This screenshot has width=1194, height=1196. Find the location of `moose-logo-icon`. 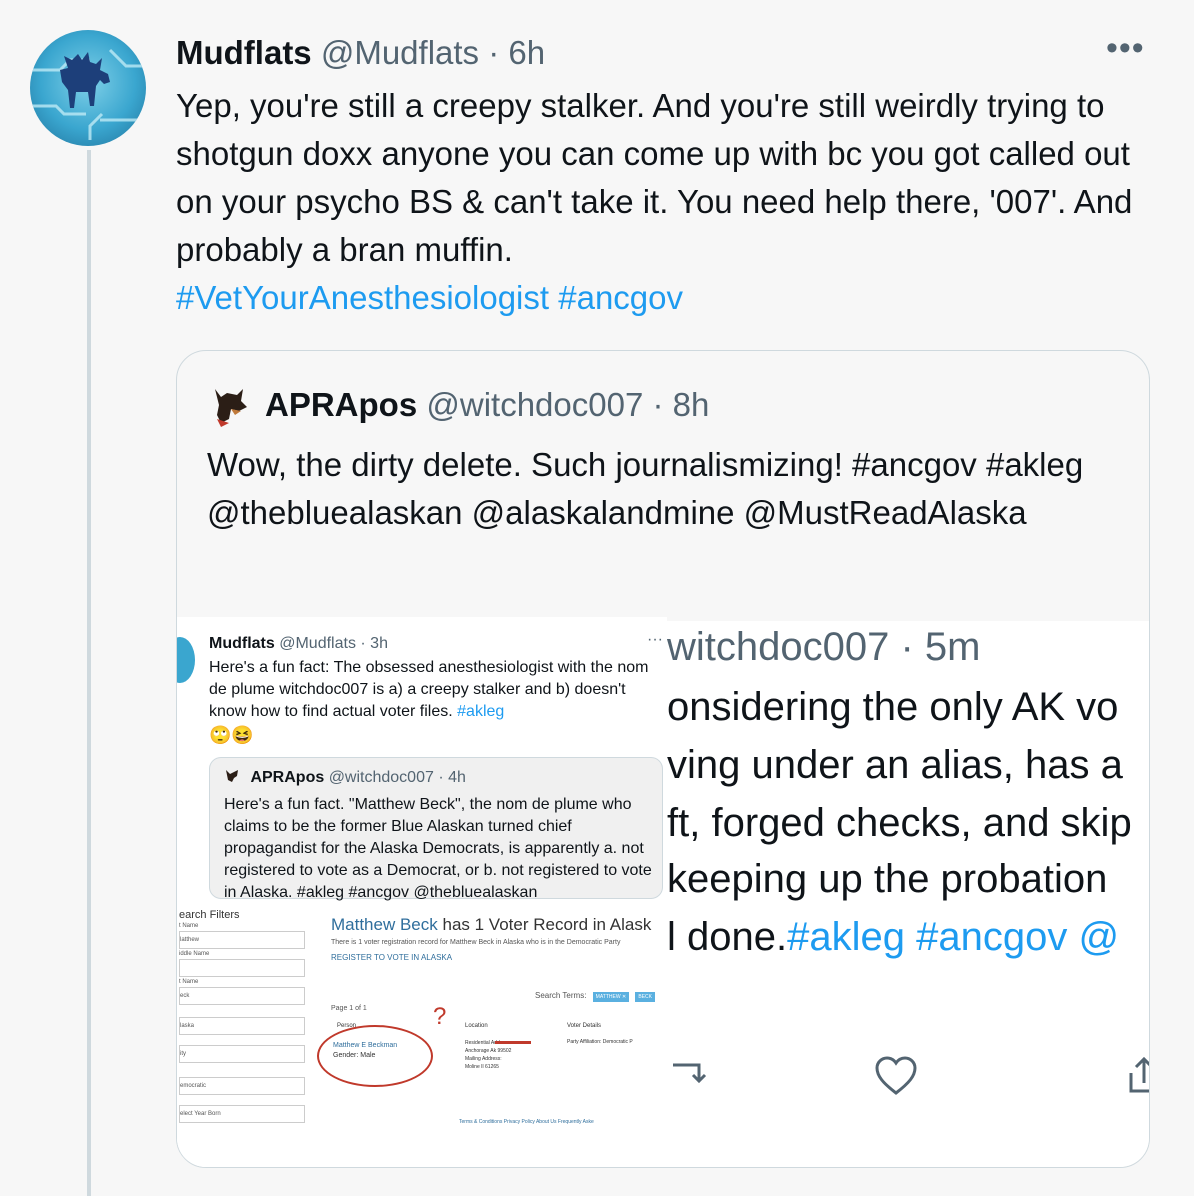

moose-logo-icon is located at coordinates (88, 94).